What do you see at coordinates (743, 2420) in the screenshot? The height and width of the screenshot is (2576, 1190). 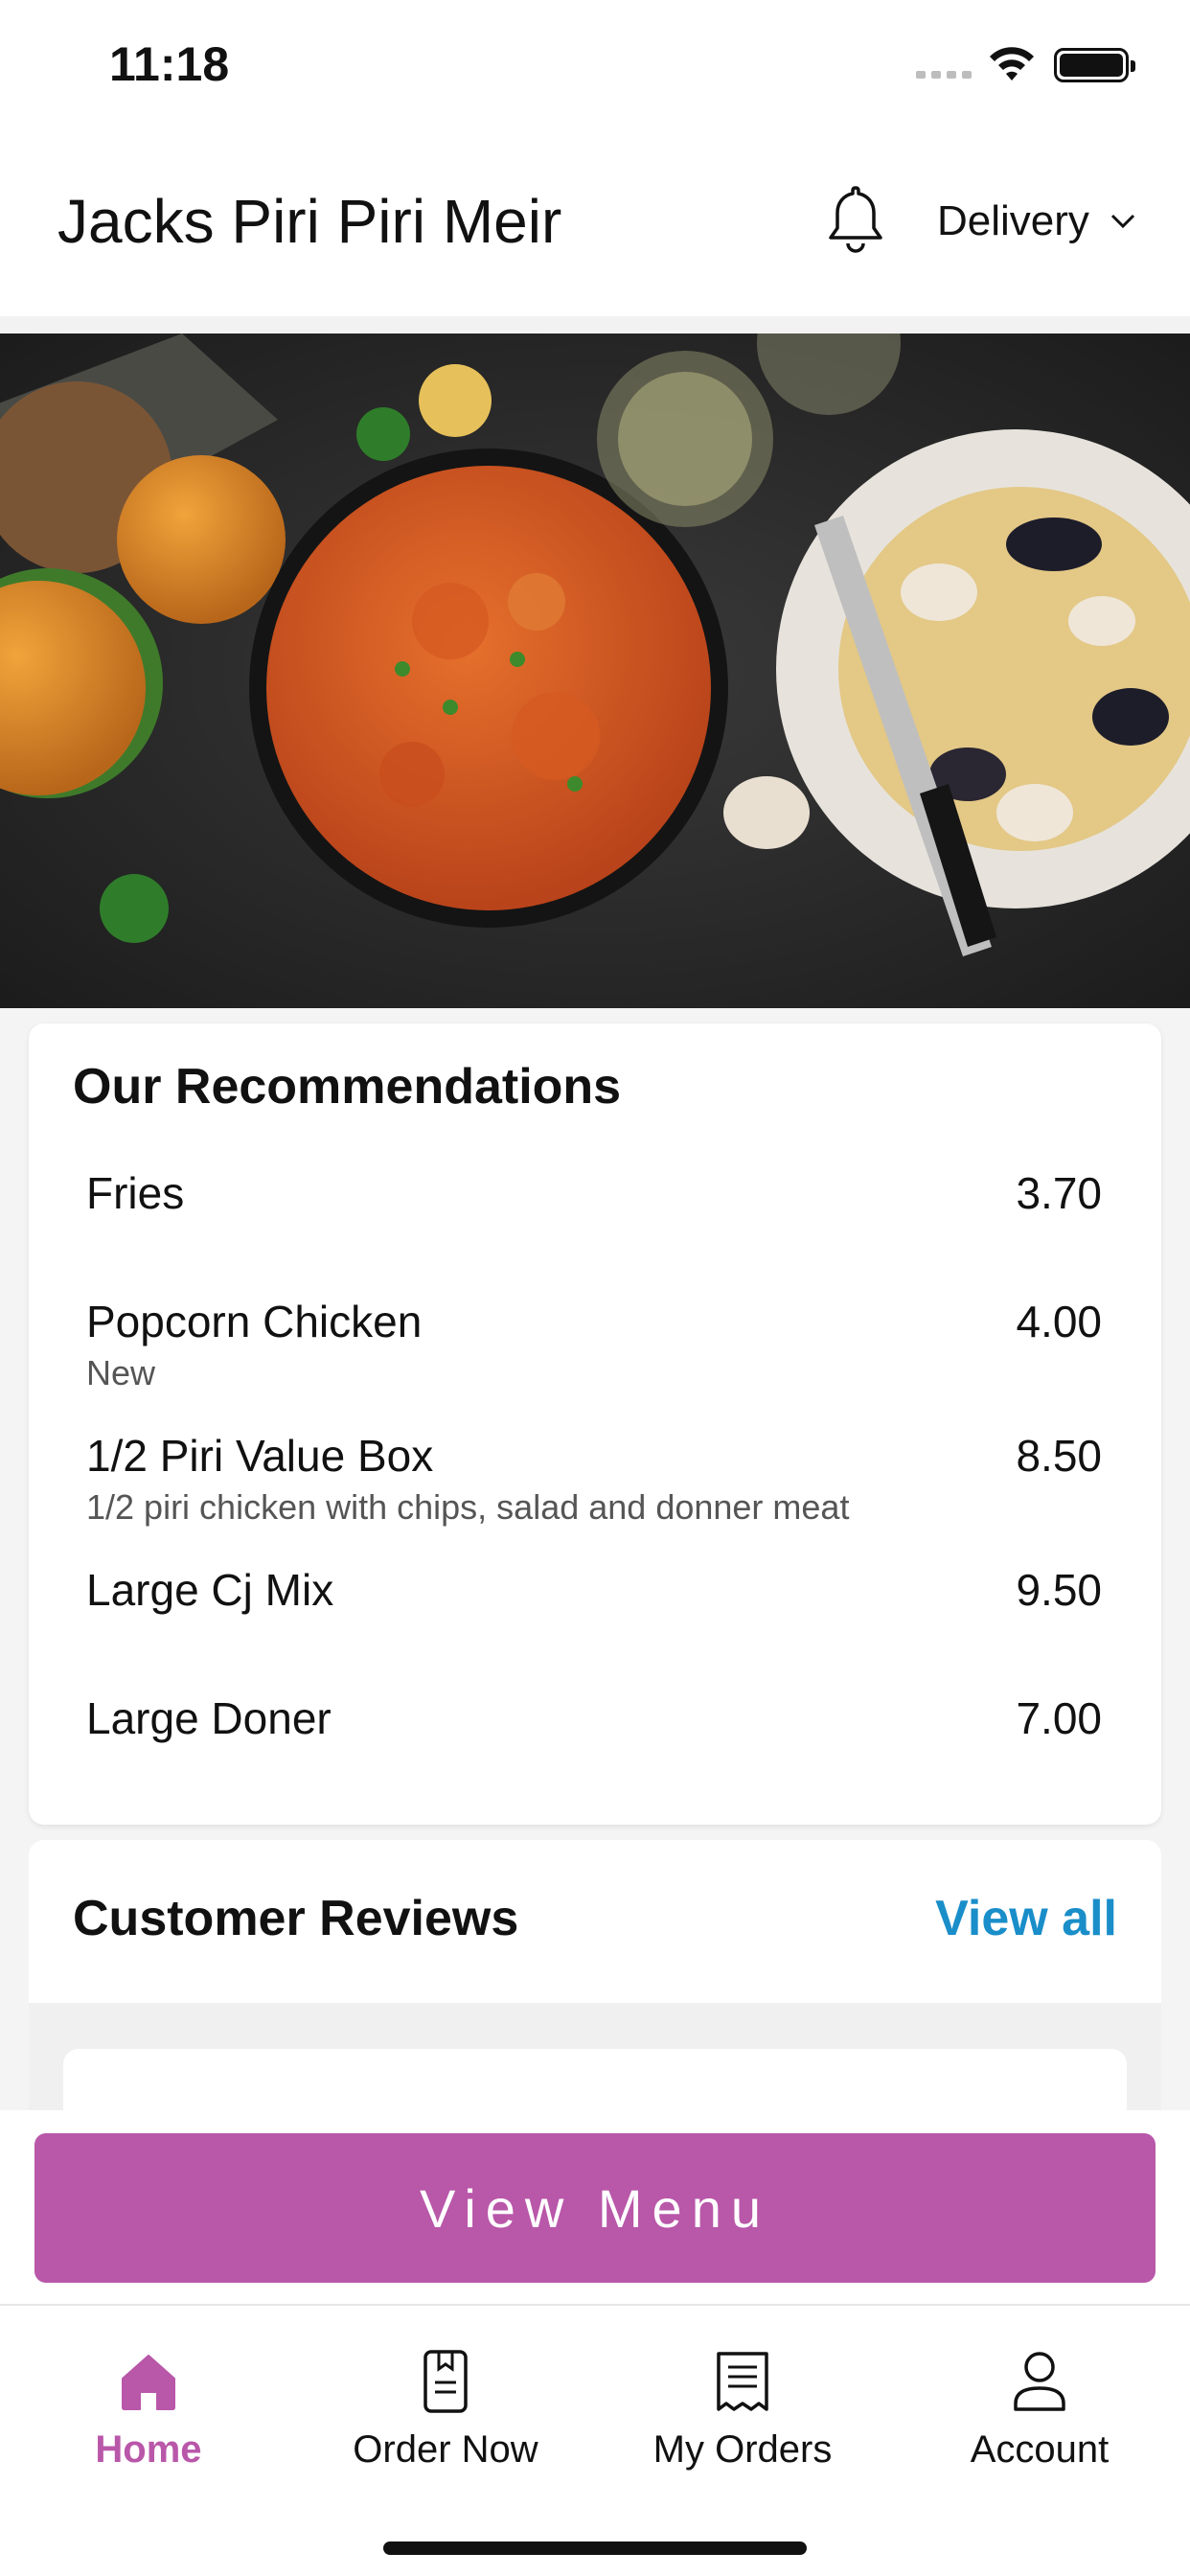 I see `tab-my-orders: My Orders` at bounding box center [743, 2420].